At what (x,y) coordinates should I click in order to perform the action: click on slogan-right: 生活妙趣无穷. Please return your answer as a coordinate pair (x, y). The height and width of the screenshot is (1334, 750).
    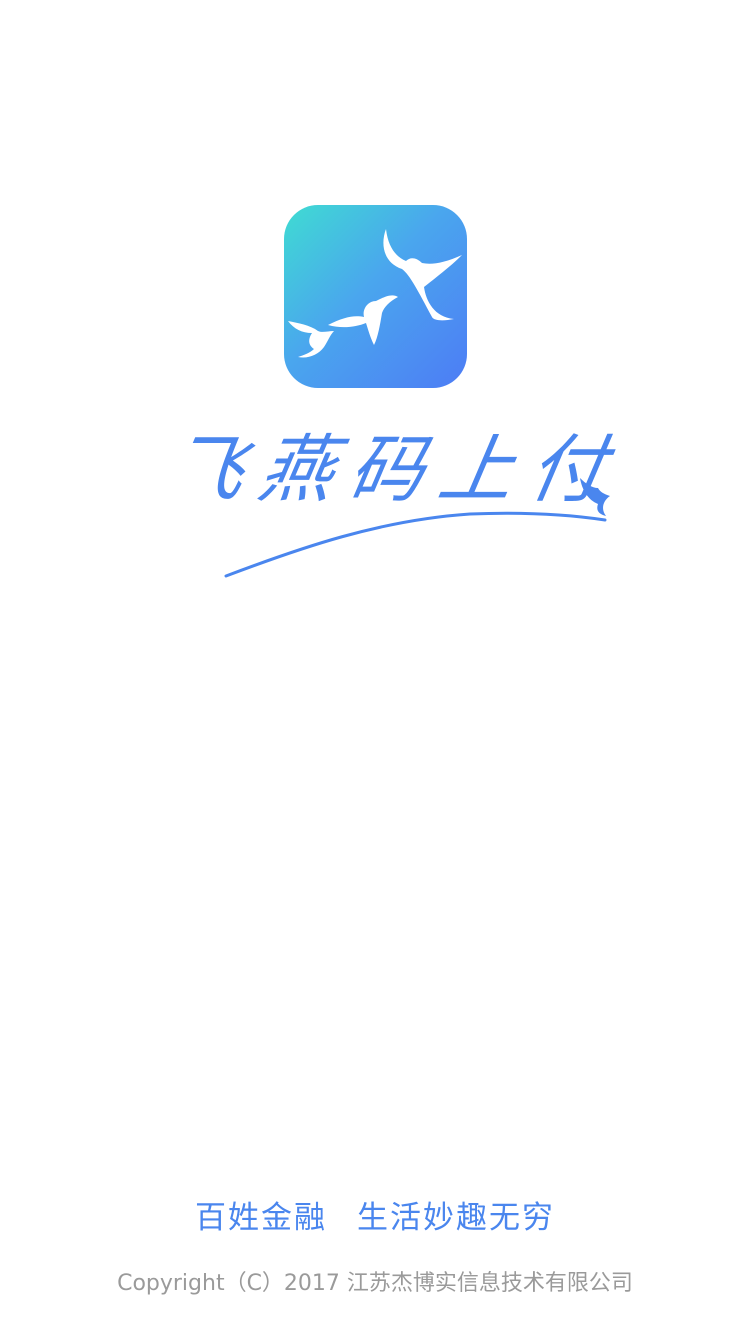
    Looking at the image, I should click on (456, 1218).